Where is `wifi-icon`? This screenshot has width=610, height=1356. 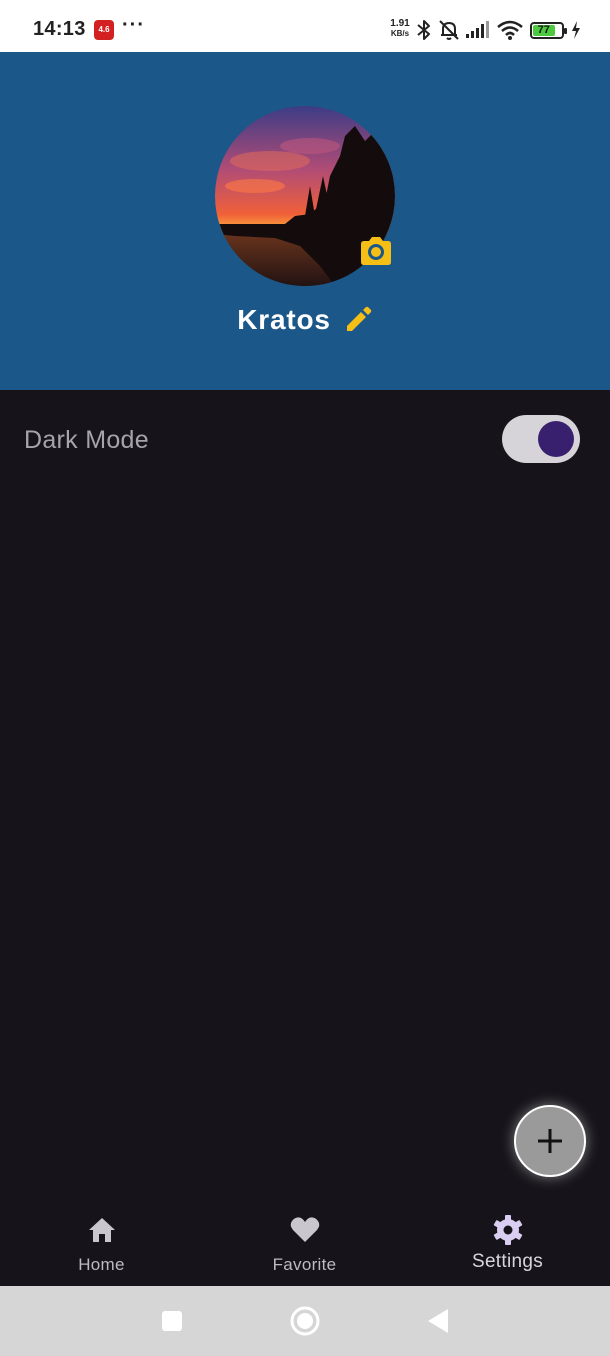 wifi-icon is located at coordinates (510, 30).